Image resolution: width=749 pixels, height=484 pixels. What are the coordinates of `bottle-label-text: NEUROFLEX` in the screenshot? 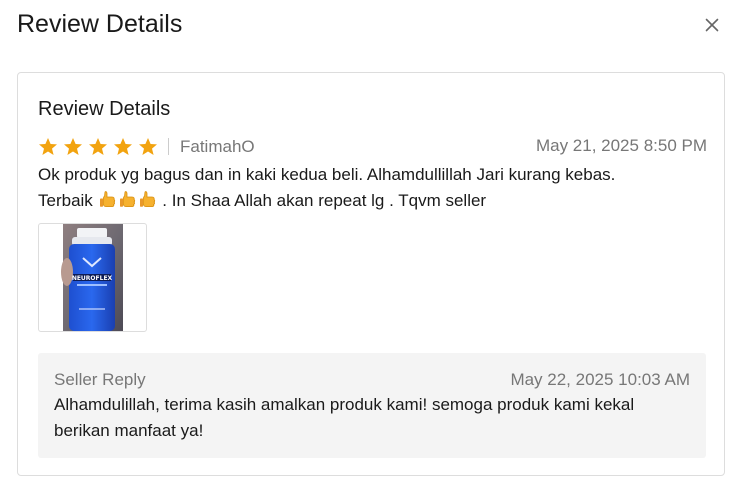 It's located at (92, 278).